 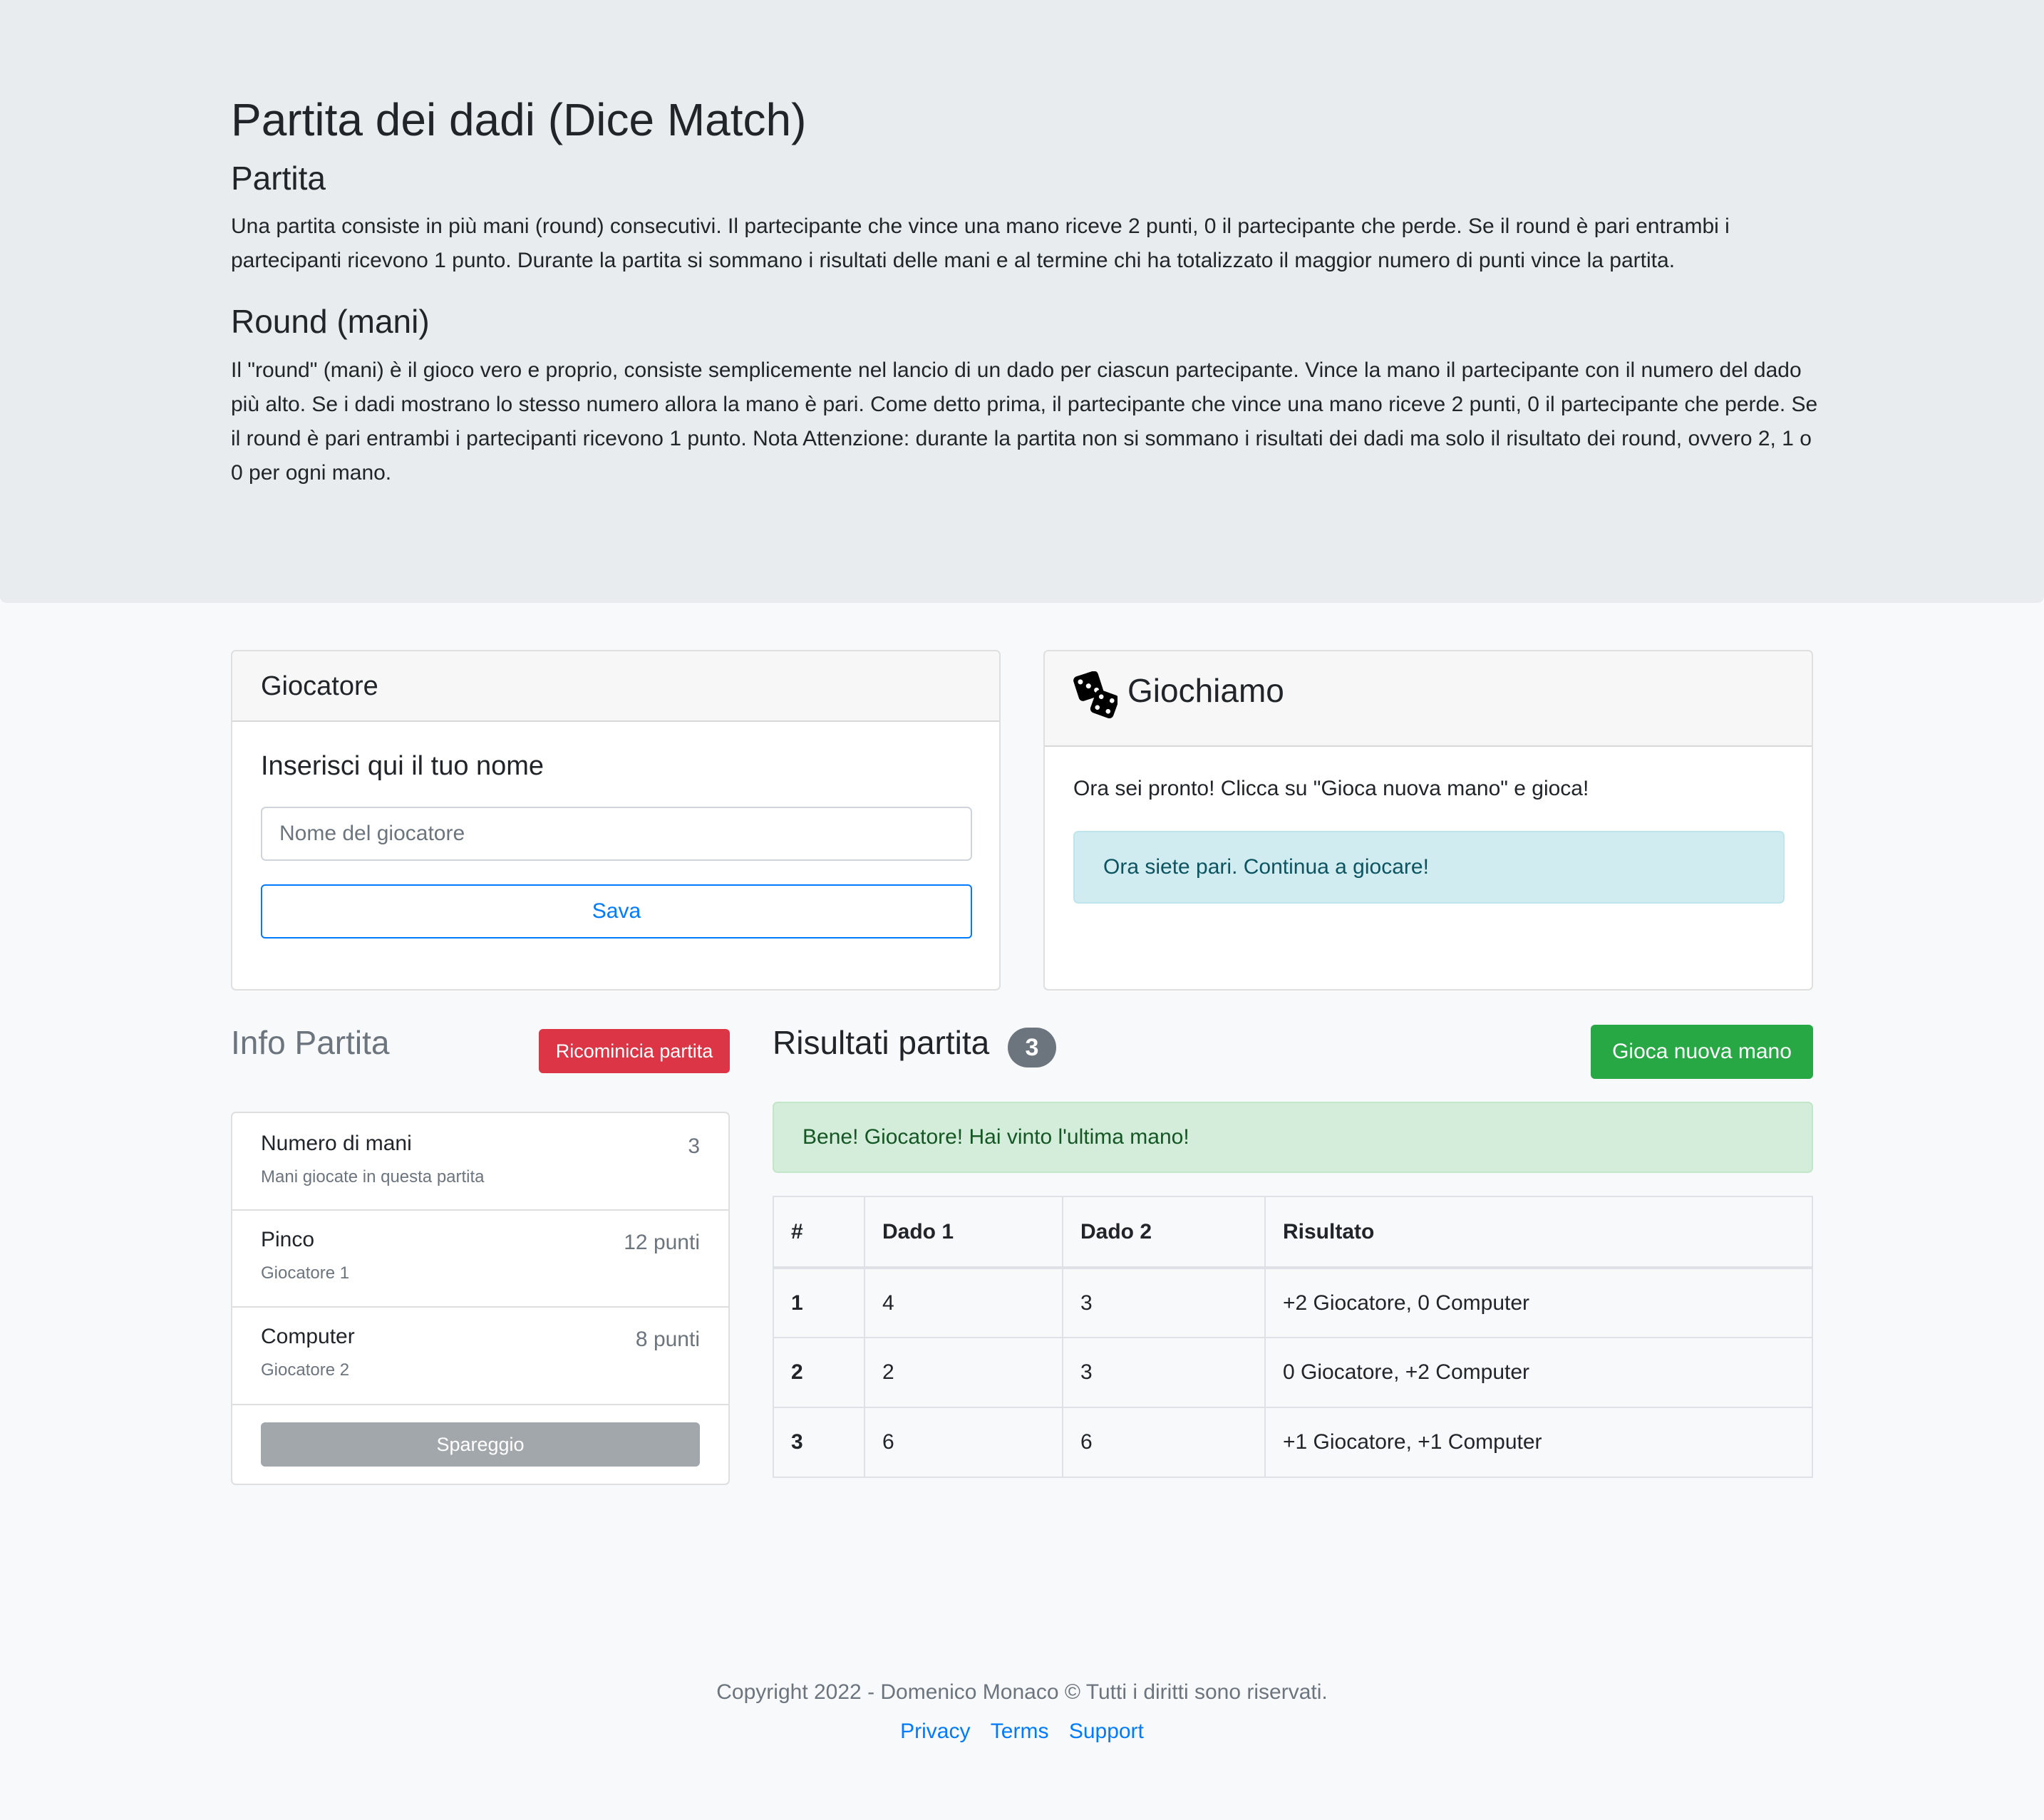 What do you see at coordinates (662, 1242) in the screenshot?
I see `list-item-value: 12 punti` at bounding box center [662, 1242].